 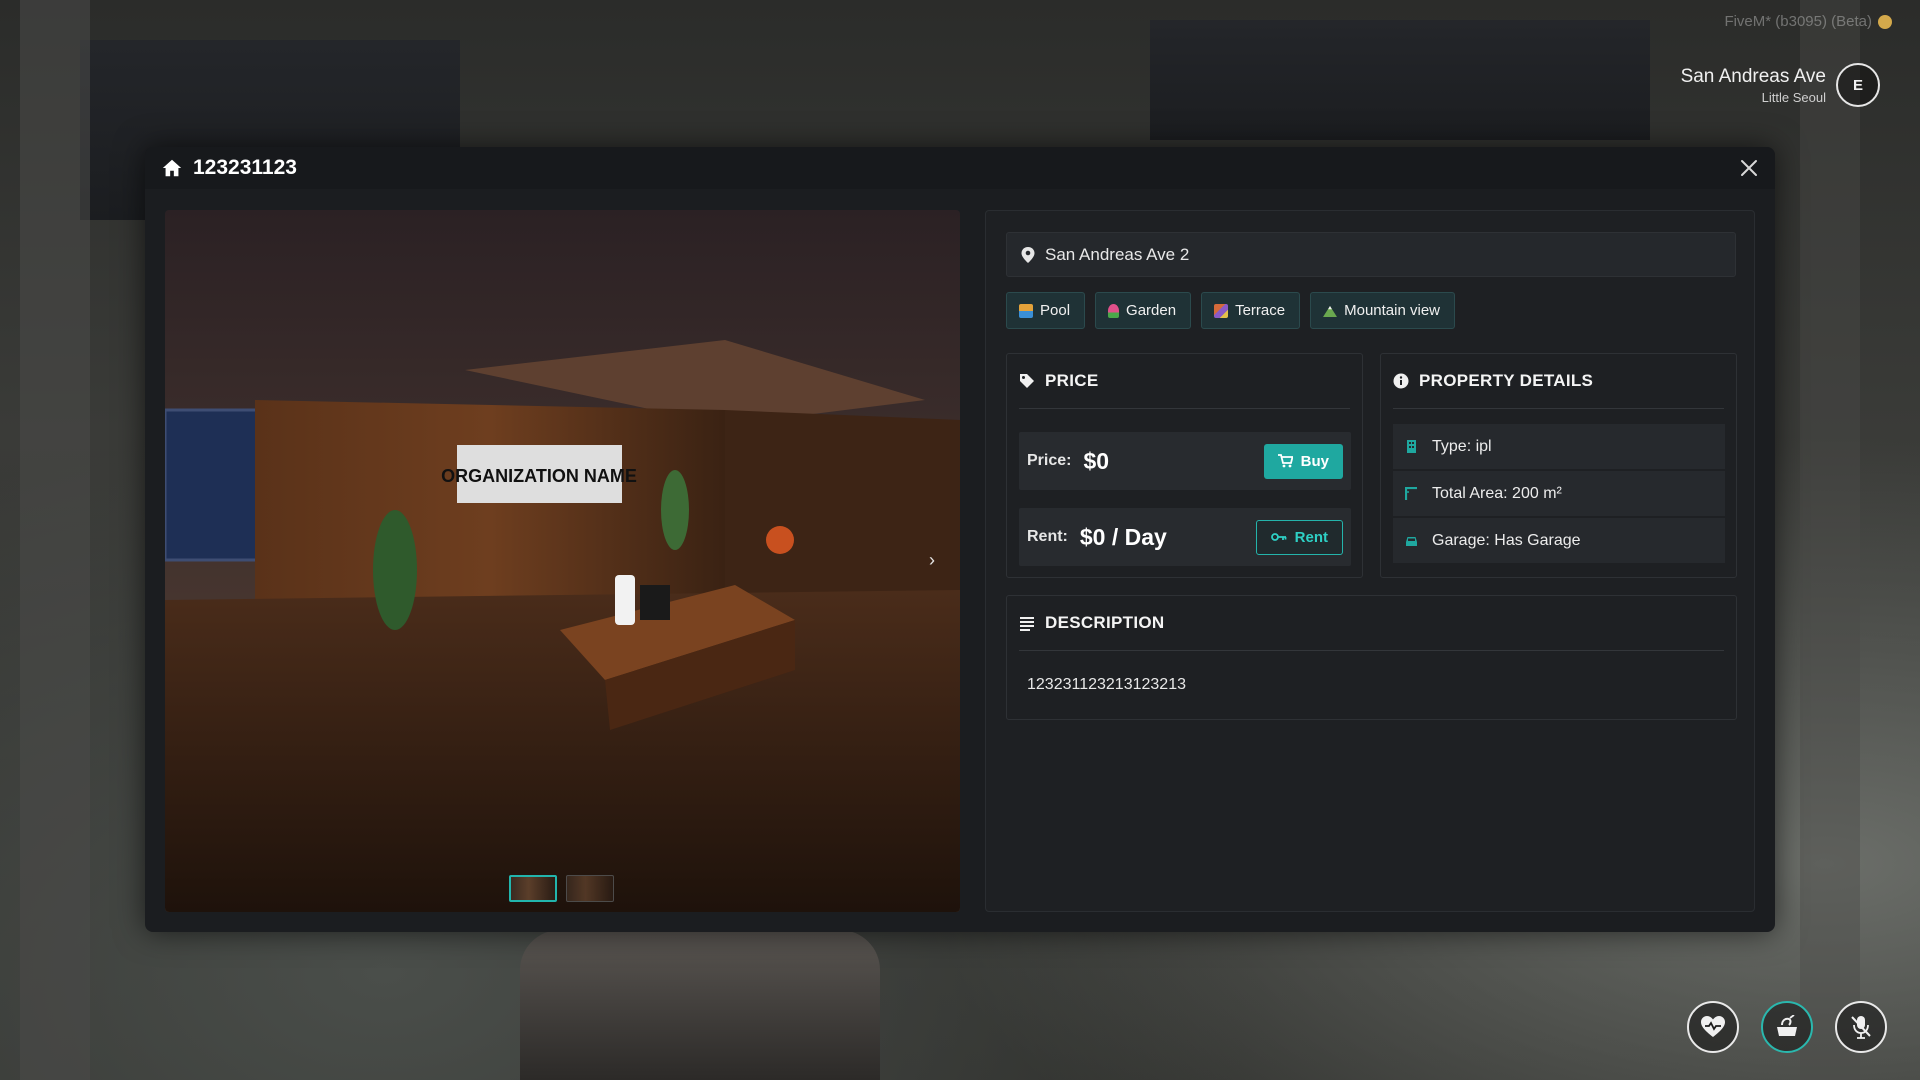 I want to click on detail-row-type: Type: ipl, so click(x=1559, y=447).